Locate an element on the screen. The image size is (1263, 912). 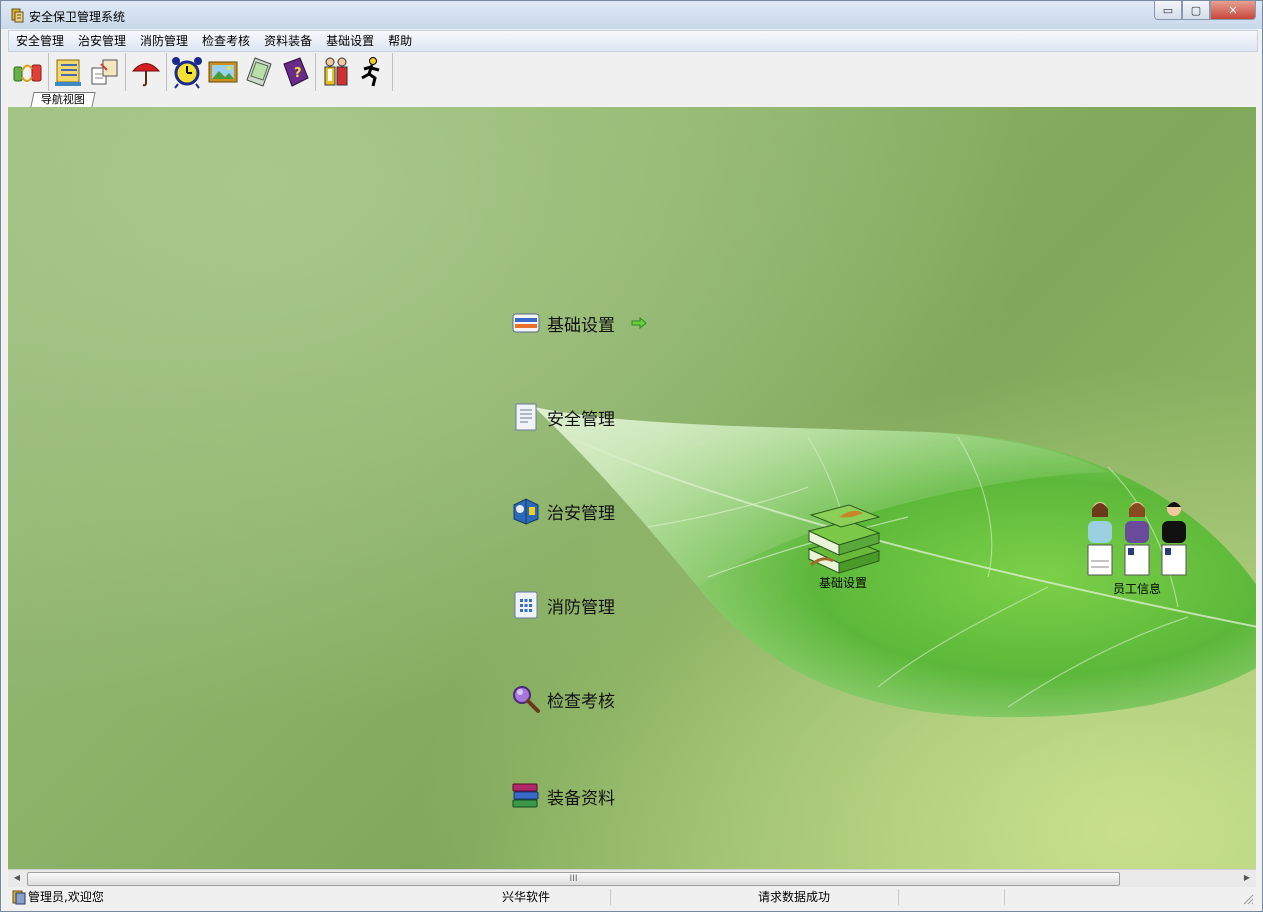
status-company: 兴华软件 is located at coordinates (526, 897).